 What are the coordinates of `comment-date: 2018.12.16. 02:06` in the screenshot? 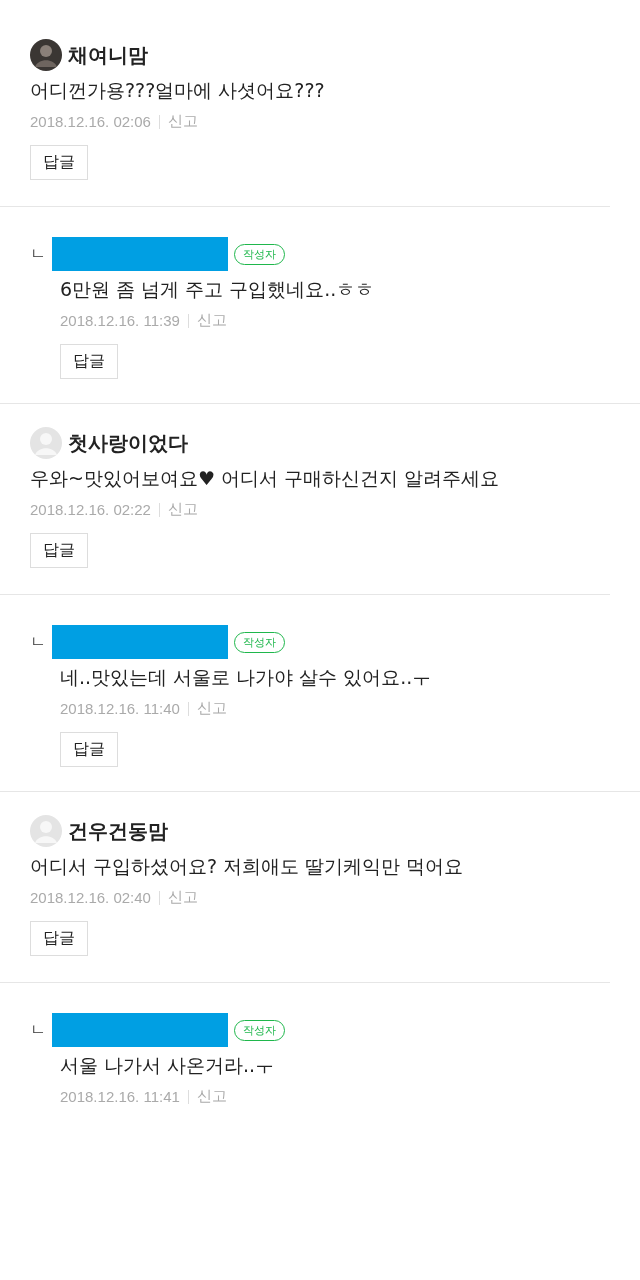 It's located at (90, 121).